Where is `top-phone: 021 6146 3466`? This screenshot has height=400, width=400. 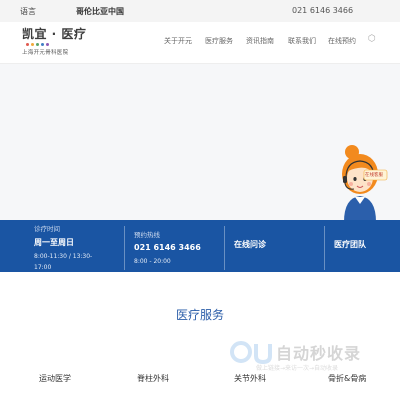
top-phone: 021 6146 3466 is located at coordinates (323, 10).